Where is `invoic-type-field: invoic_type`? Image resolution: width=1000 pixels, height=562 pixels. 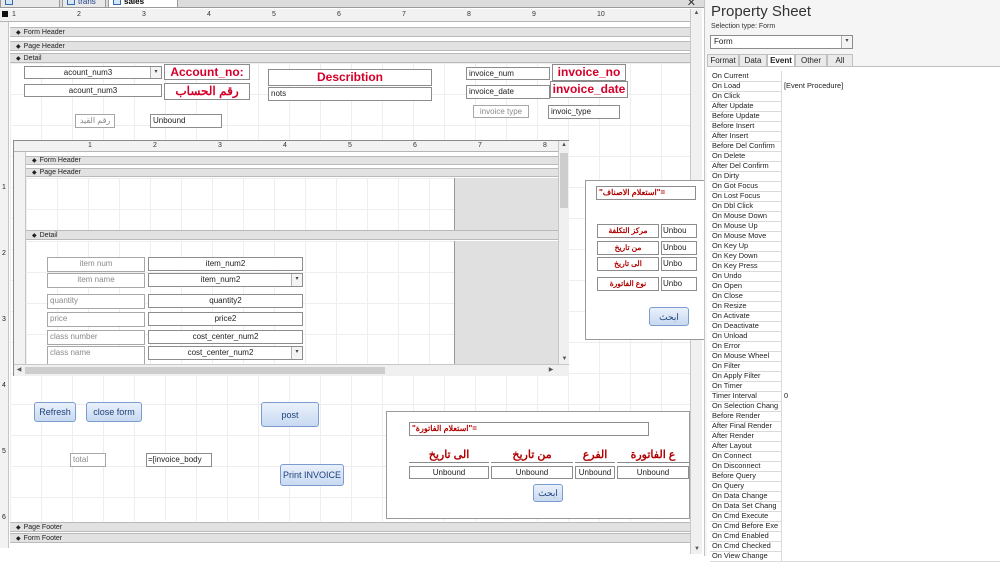 invoic-type-field: invoic_type is located at coordinates (584, 112).